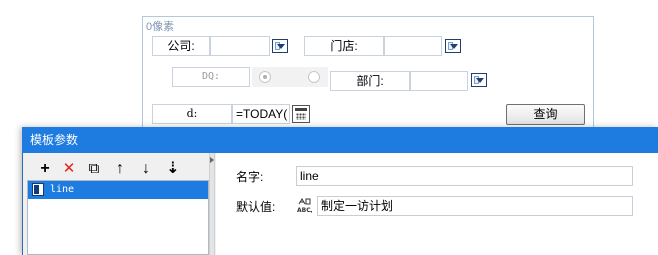 The height and width of the screenshot is (255, 658). What do you see at coordinates (280, 46) in the screenshot?
I see `company-dropdown-icon` at bounding box center [280, 46].